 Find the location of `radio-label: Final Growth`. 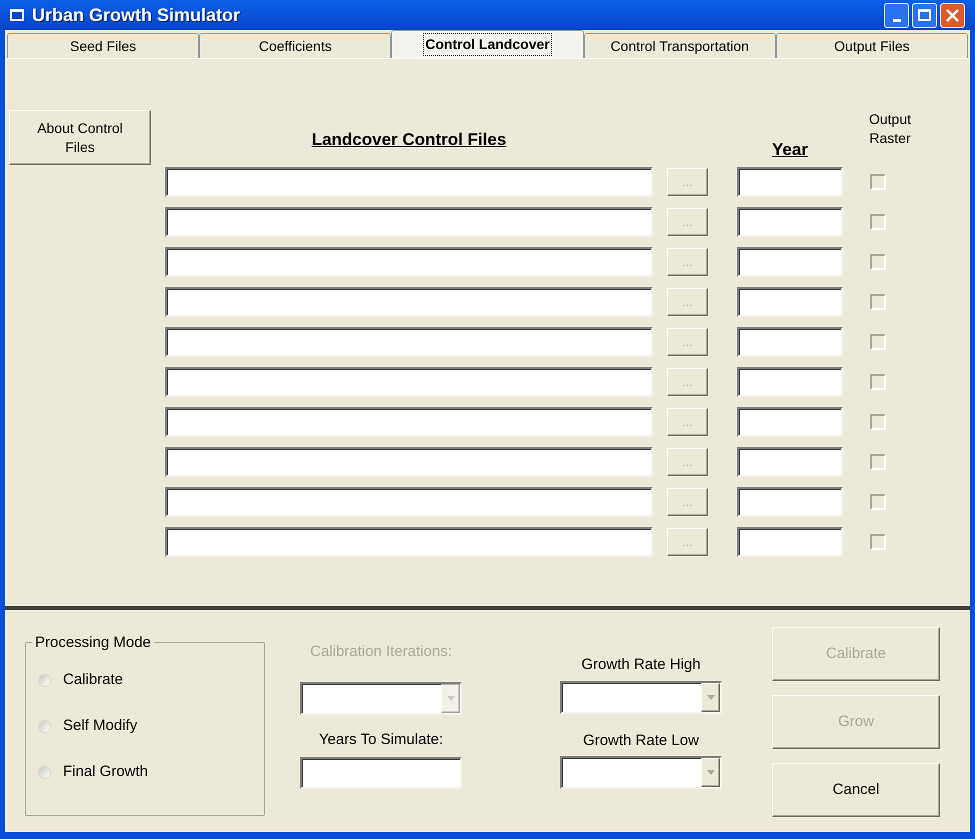

radio-label: Final Growth is located at coordinates (105, 772).